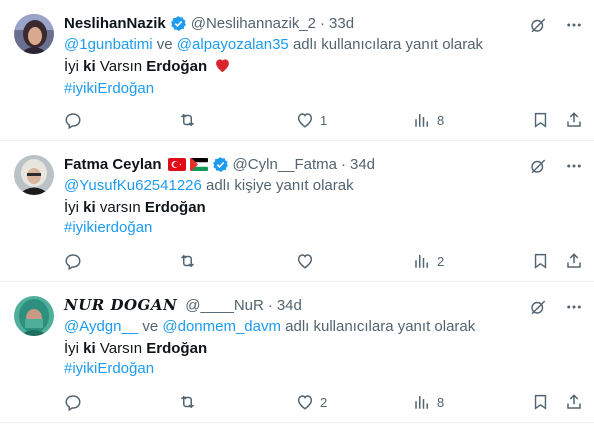  Describe the element at coordinates (135, 228) in the screenshot. I see `hashtag-link: #iyikierdoğan` at that location.